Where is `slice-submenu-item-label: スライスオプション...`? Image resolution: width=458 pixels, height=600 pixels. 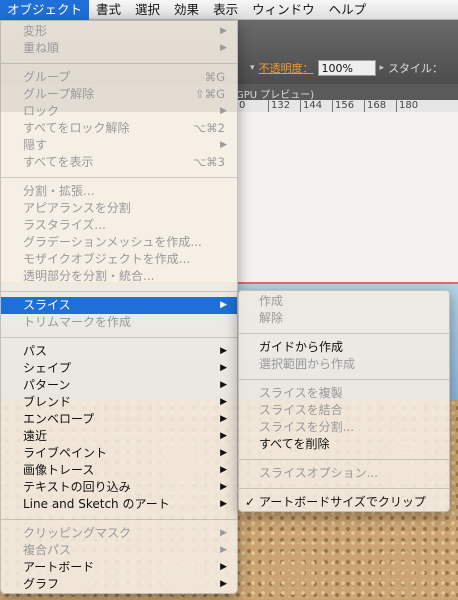
slice-submenu-item-label: スライスオプション... is located at coordinates (319, 473).